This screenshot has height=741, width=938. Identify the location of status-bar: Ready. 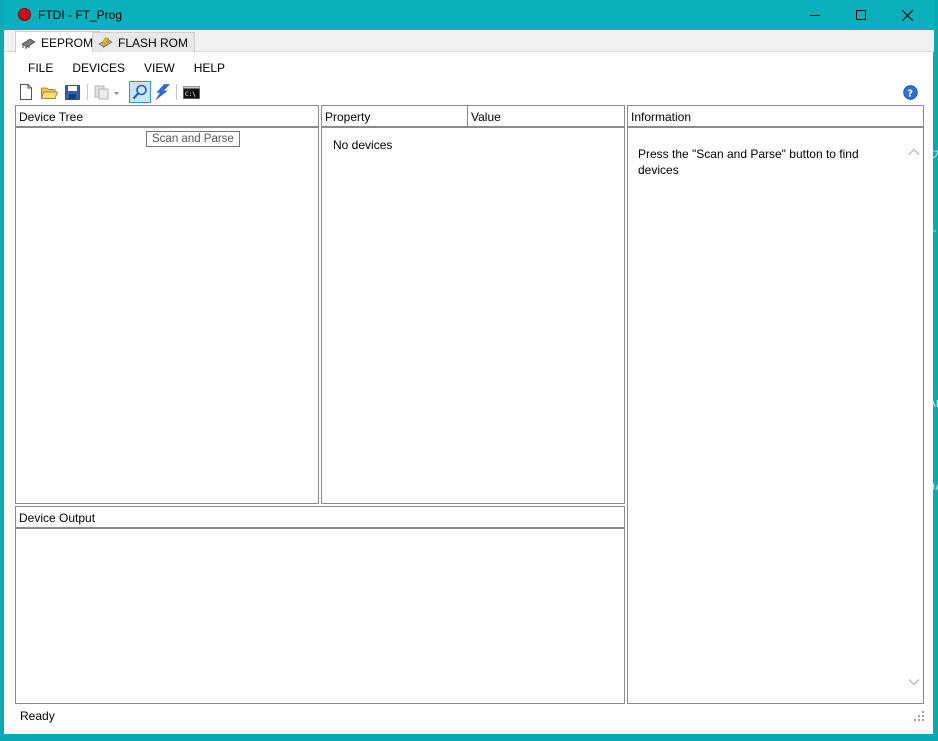
(469, 719).